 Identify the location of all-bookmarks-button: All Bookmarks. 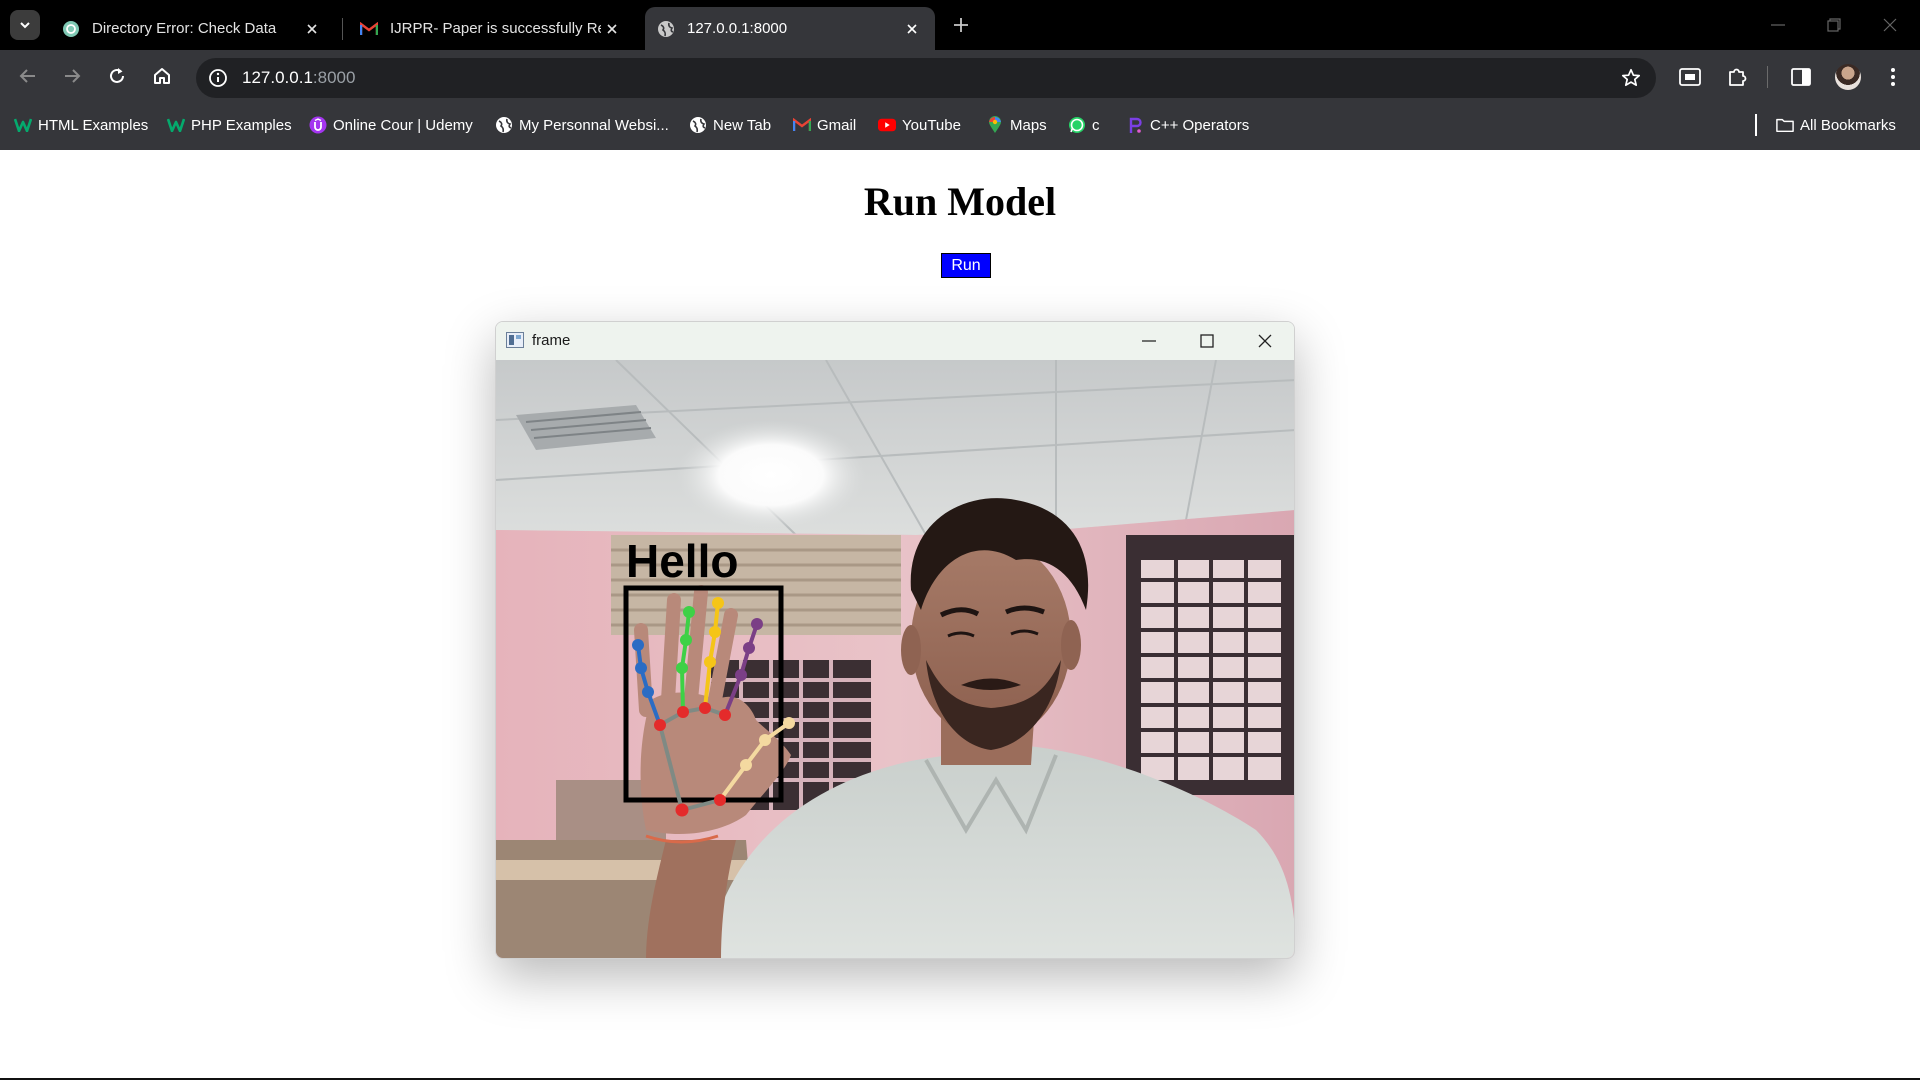
(1836, 125).